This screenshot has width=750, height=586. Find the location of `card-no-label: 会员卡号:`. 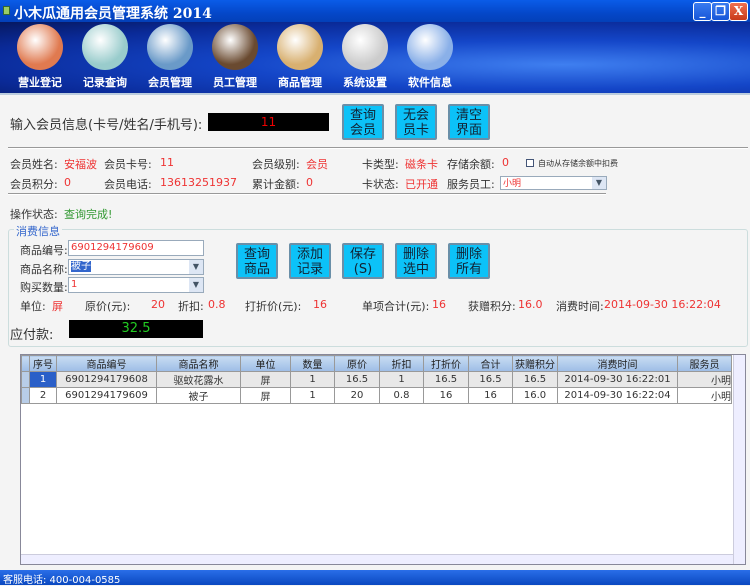

card-no-label: 会员卡号: is located at coordinates (128, 164).